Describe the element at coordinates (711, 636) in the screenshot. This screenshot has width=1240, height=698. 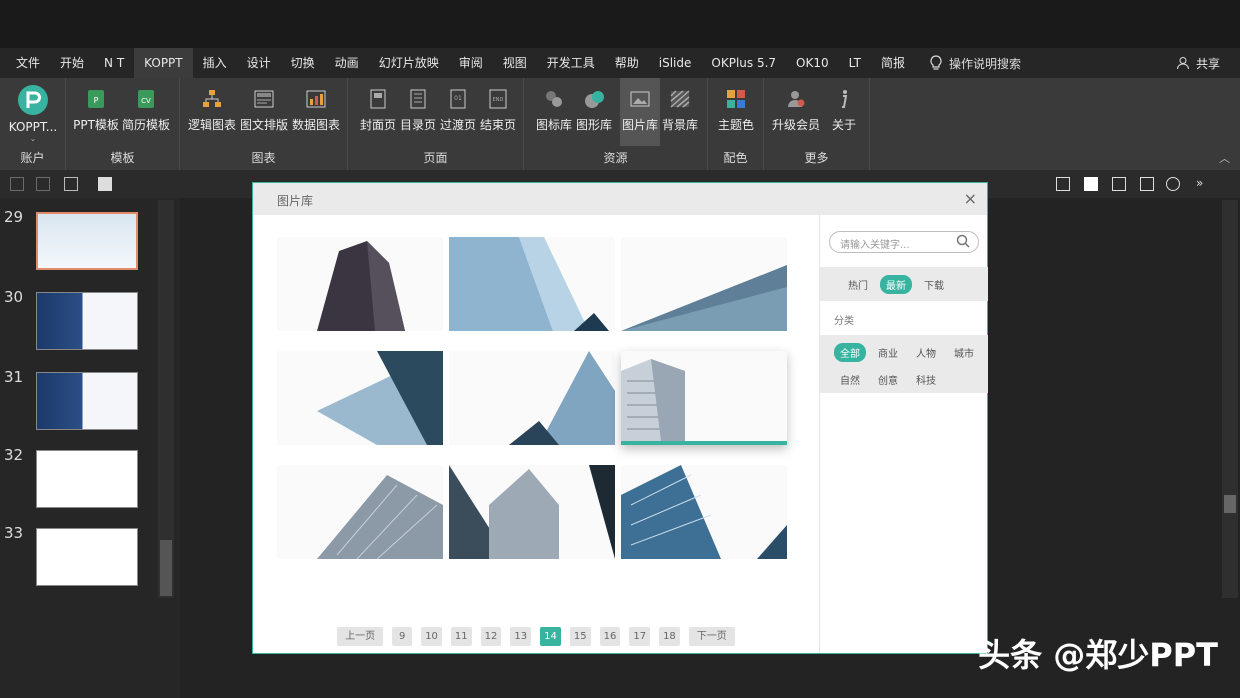
I see `next-page-button: 下一页` at that location.